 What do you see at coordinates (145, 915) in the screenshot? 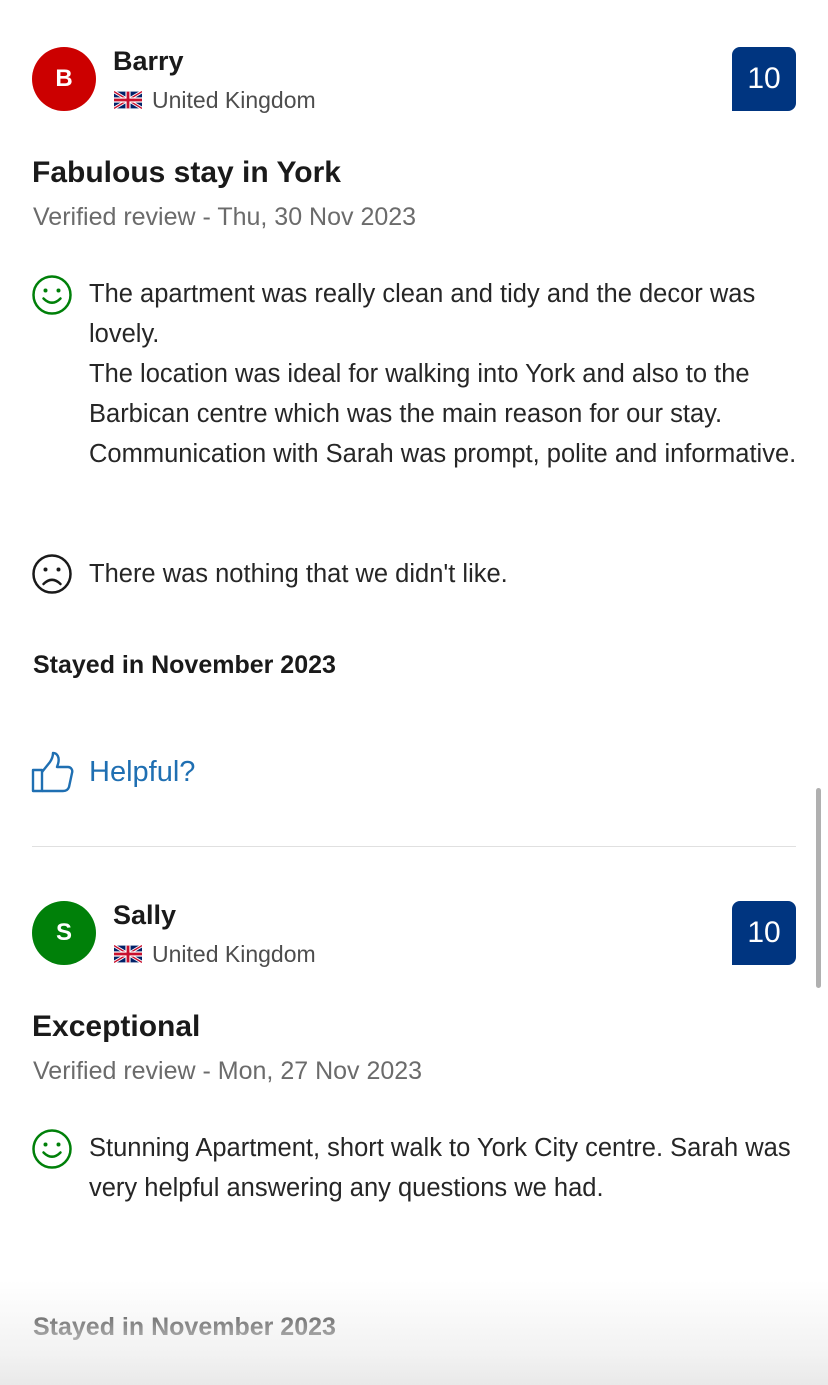
I see `reviewer-name: Sally` at bounding box center [145, 915].